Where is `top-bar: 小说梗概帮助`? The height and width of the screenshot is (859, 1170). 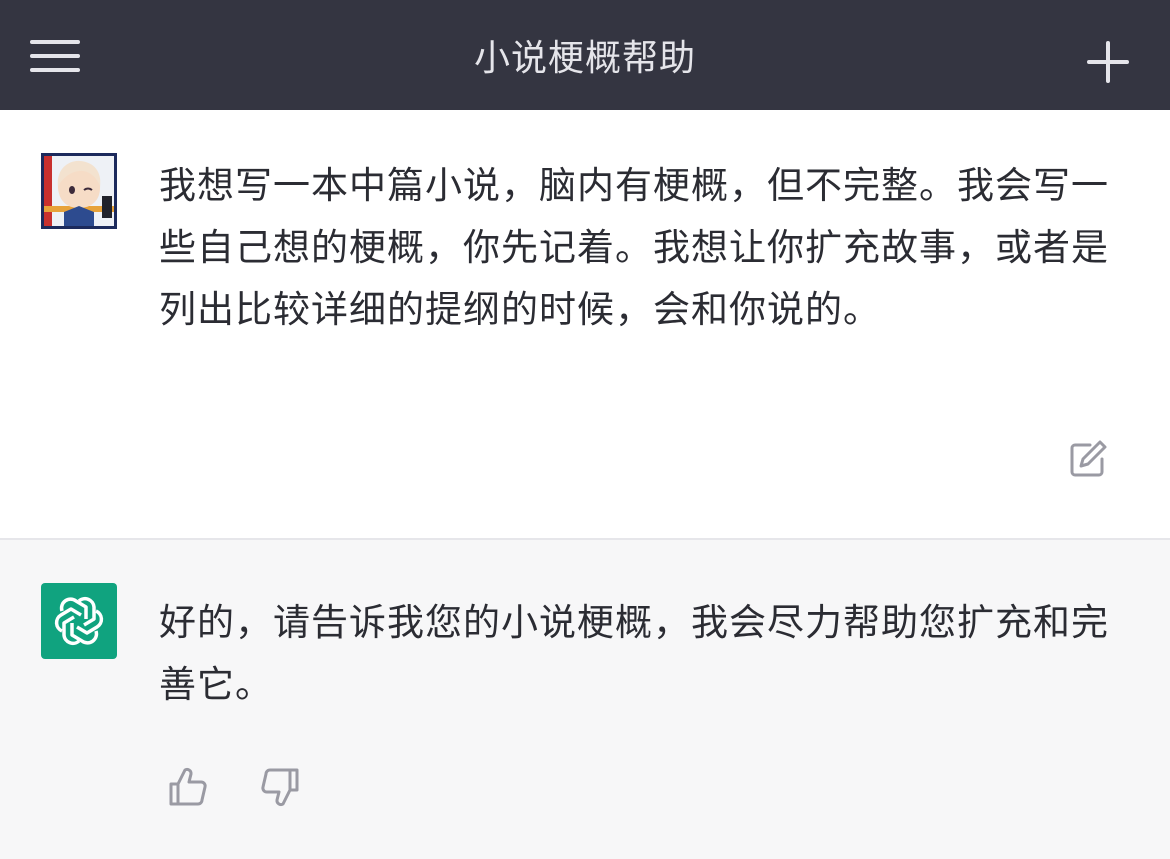
top-bar: 小说梗概帮助 is located at coordinates (585, 55).